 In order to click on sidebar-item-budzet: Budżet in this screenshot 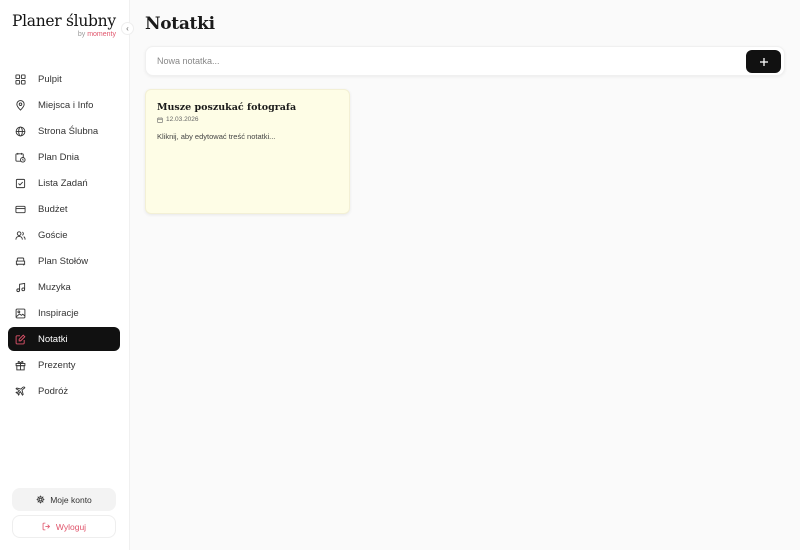, I will do `click(64, 209)`.